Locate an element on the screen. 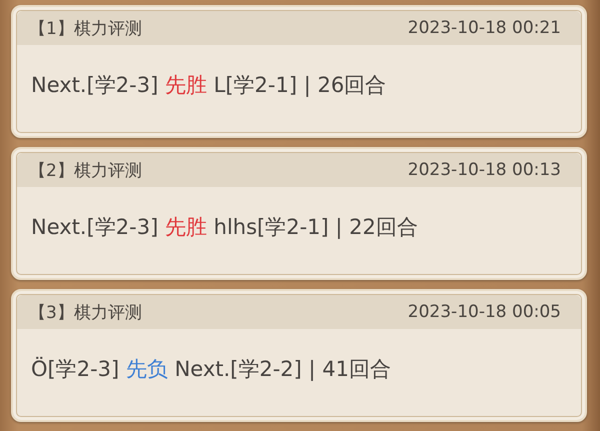 Image resolution: width=600 pixels, height=431 pixels. record-time: 2023-10-18 00:13 is located at coordinates (484, 170).